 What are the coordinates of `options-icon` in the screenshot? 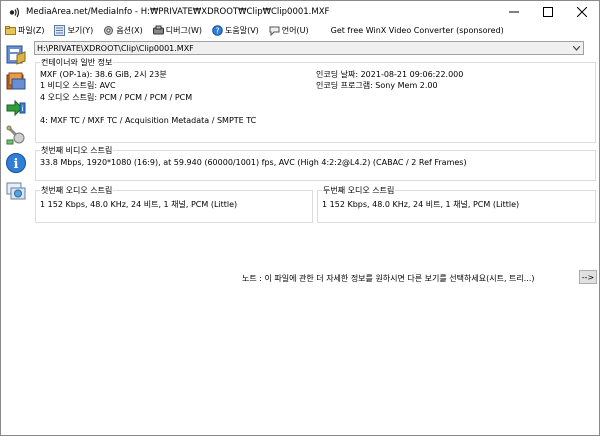 It's located at (108, 30).